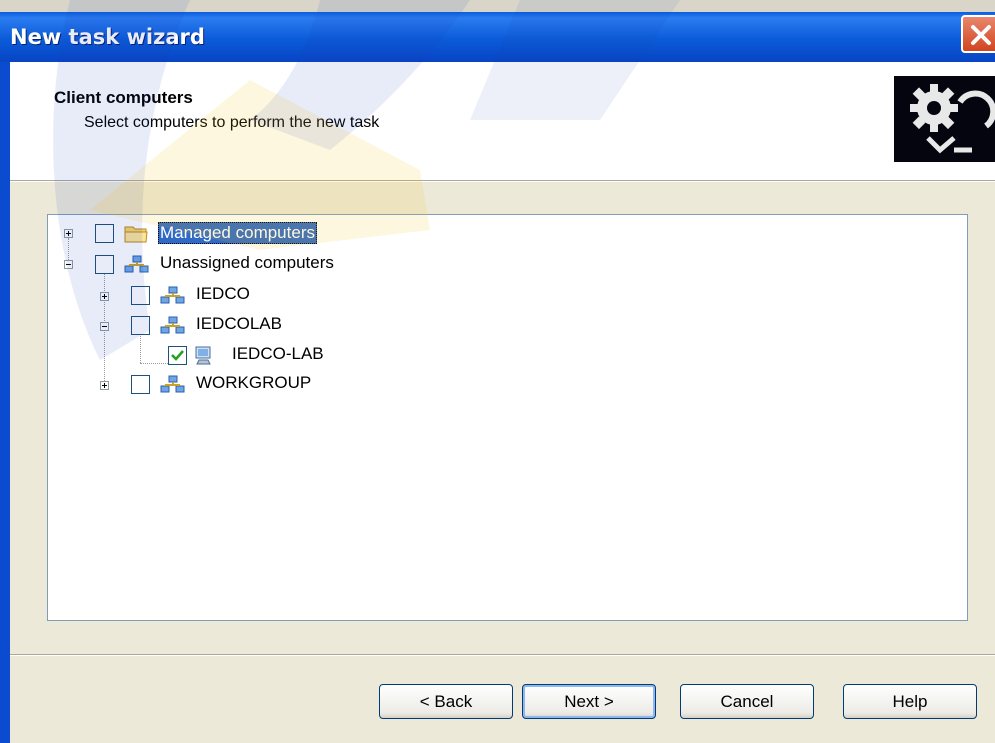  What do you see at coordinates (747, 701) in the screenshot?
I see `cancel-button: Cancel` at bounding box center [747, 701].